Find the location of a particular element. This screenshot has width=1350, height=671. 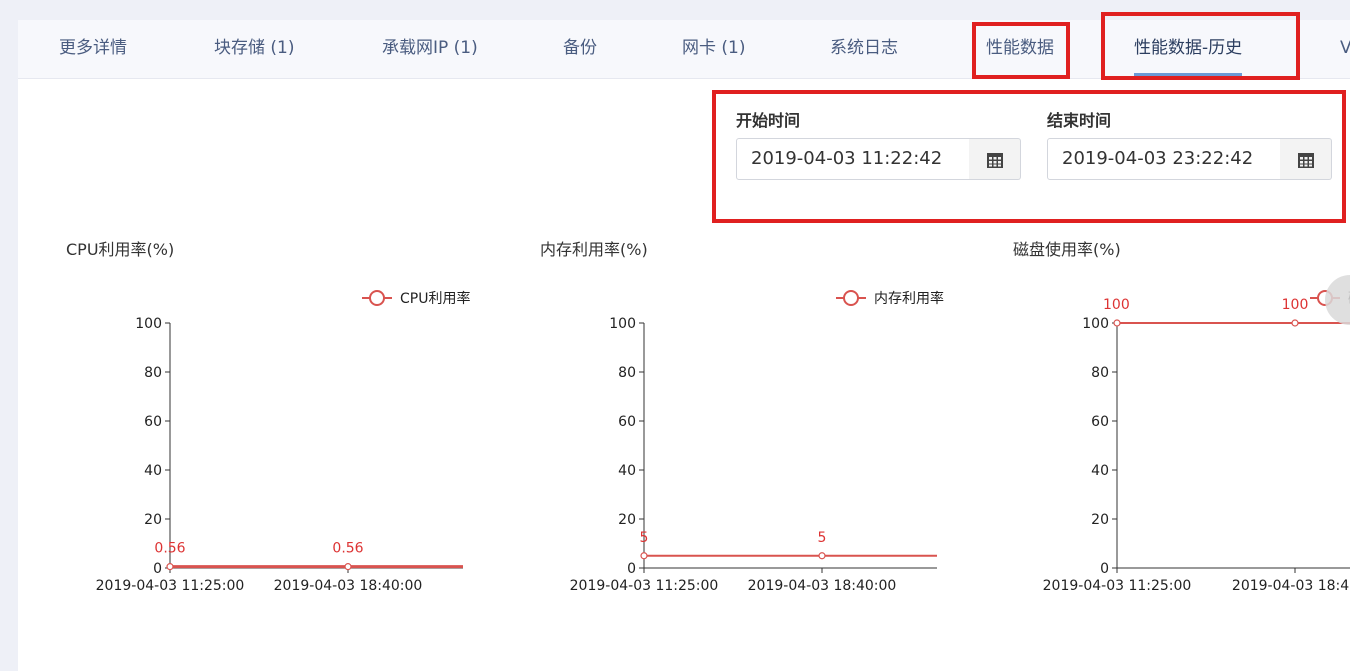

memory-x-tick-label: 2019-04-03 18:40:00 is located at coordinates (822, 586).